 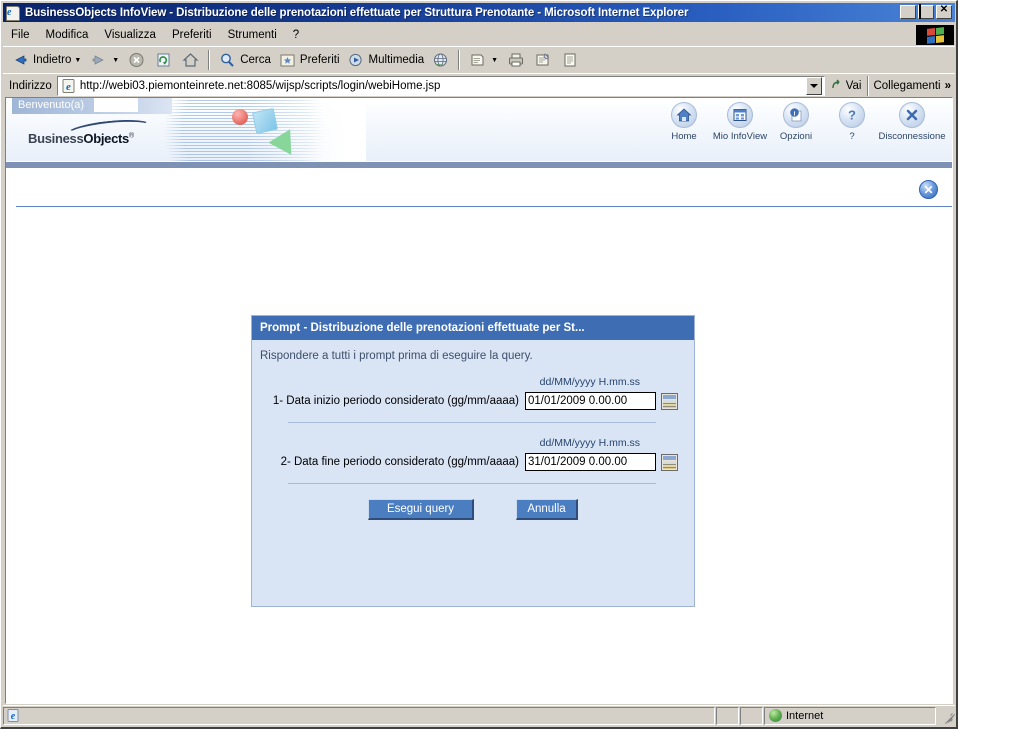 I want to click on media-icon, so click(x=356, y=60).